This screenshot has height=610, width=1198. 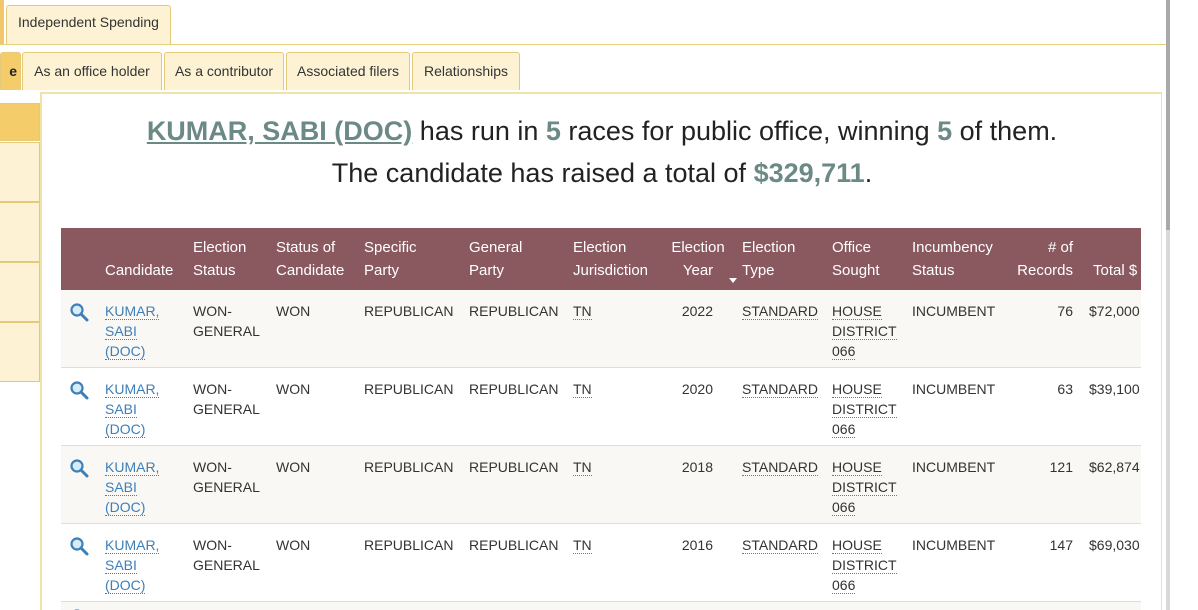 What do you see at coordinates (844, 507) in the screenshot?
I see `office-l3: 066` at bounding box center [844, 507].